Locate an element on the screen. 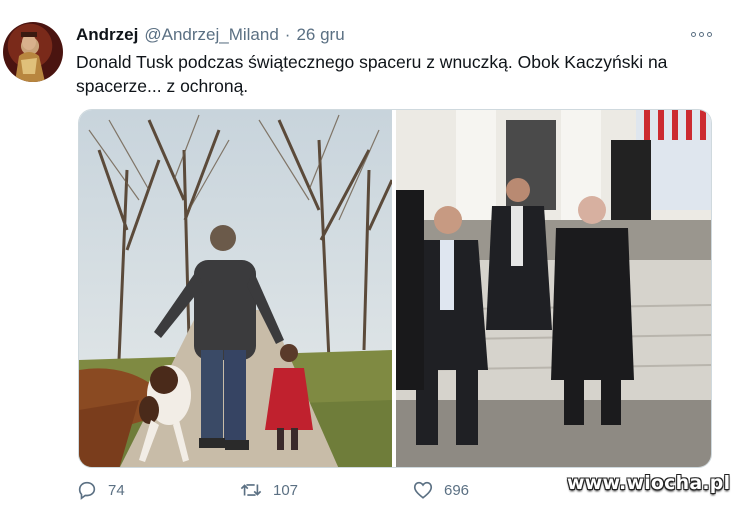 This screenshot has height=511, width=750. like-count: 696 is located at coordinates (457, 490).